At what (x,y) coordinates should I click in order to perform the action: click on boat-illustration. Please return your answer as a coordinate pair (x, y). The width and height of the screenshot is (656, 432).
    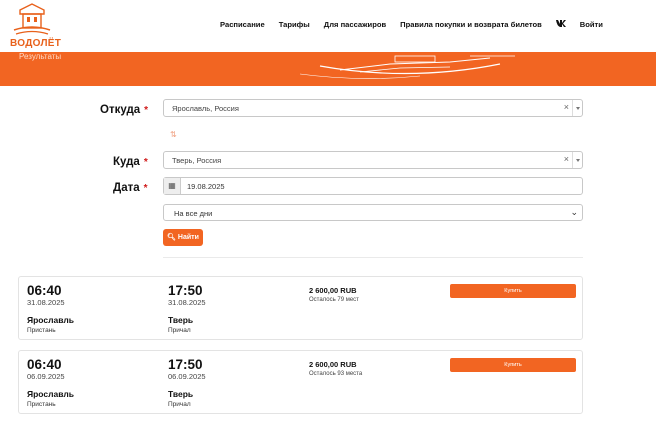
    Looking at the image, I should click on (407, 67).